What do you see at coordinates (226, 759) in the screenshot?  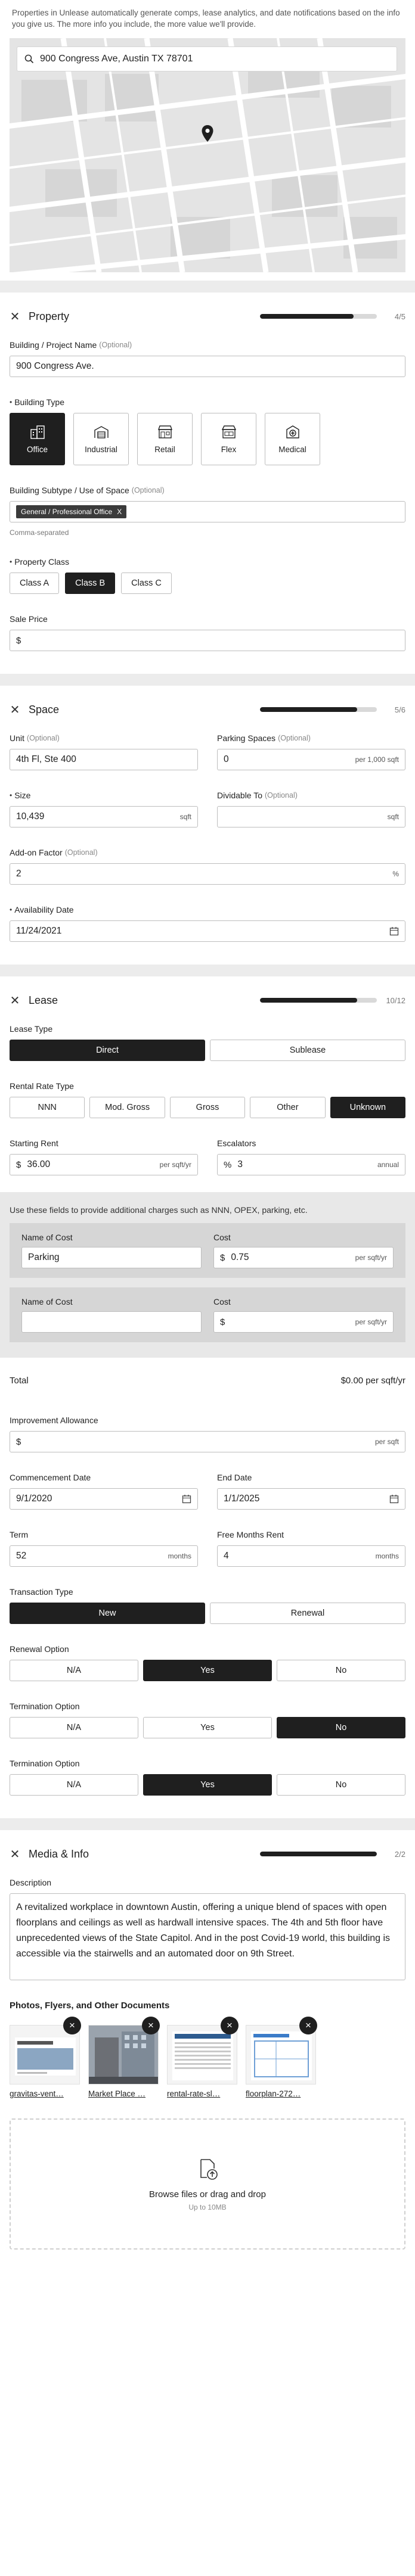 I see `input-value: 0` at bounding box center [226, 759].